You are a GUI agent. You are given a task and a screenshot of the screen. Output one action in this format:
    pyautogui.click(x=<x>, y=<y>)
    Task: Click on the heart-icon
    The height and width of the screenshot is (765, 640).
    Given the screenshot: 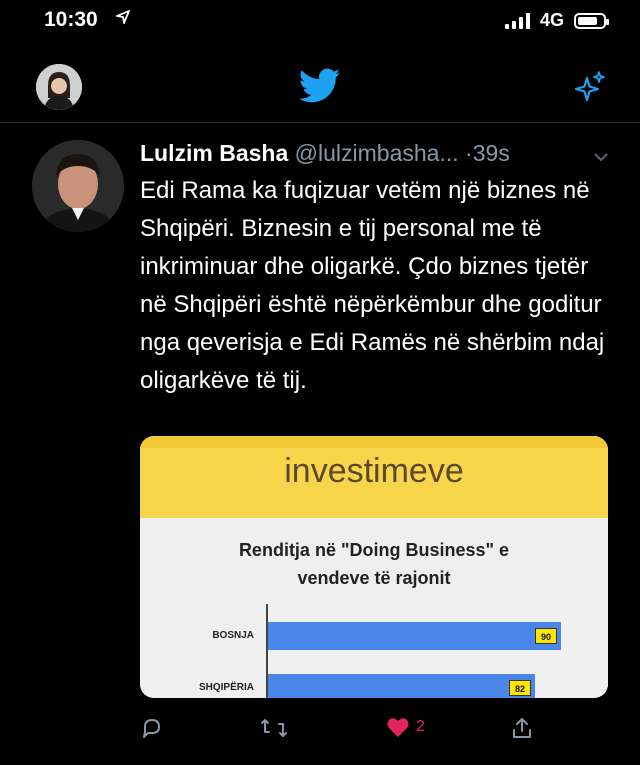 What is the action you would take?
    pyautogui.click(x=398, y=727)
    